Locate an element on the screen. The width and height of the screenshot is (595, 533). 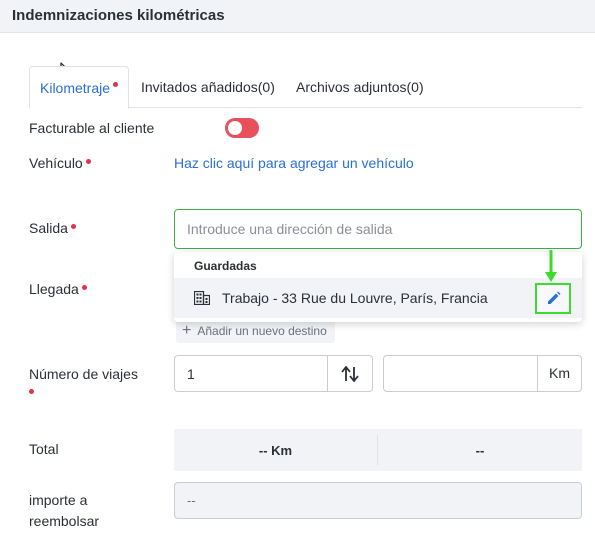
page-title: Indemnizaciones kilométricas is located at coordinates (118, 15).